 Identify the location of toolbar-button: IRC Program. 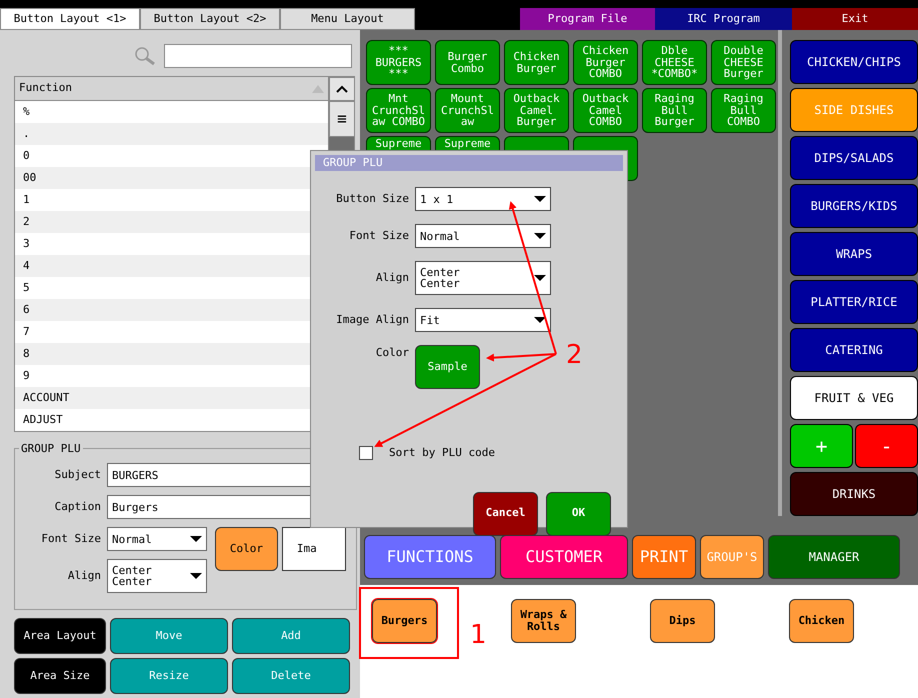
(723, 19).